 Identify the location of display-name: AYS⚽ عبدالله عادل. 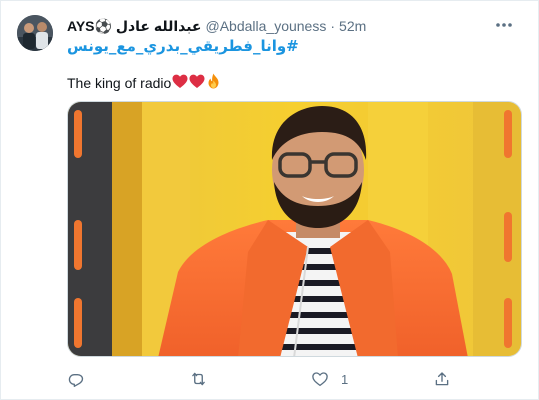
(134, 26).